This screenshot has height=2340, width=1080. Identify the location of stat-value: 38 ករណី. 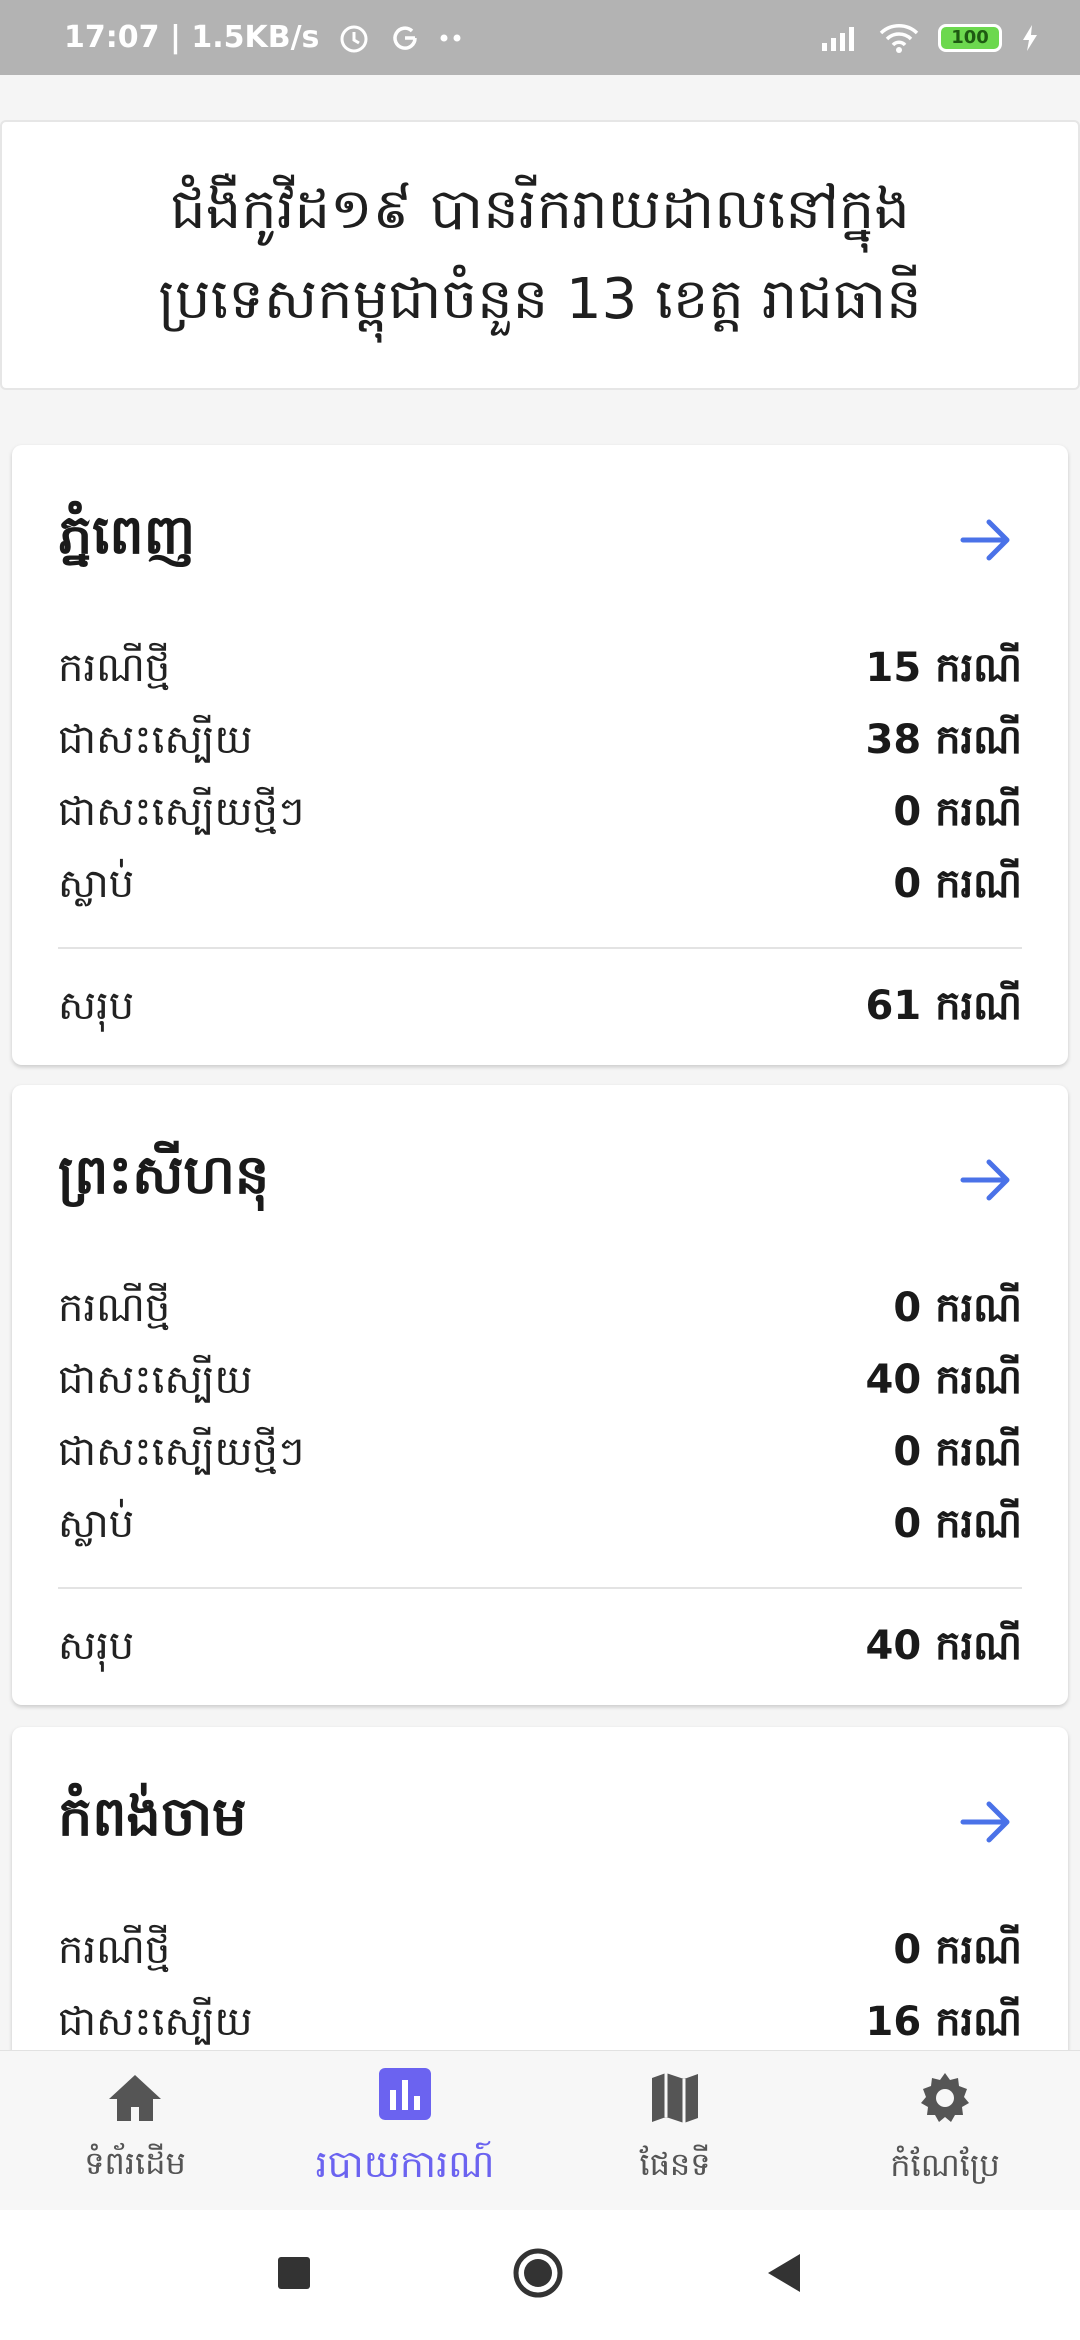
(943, 739).